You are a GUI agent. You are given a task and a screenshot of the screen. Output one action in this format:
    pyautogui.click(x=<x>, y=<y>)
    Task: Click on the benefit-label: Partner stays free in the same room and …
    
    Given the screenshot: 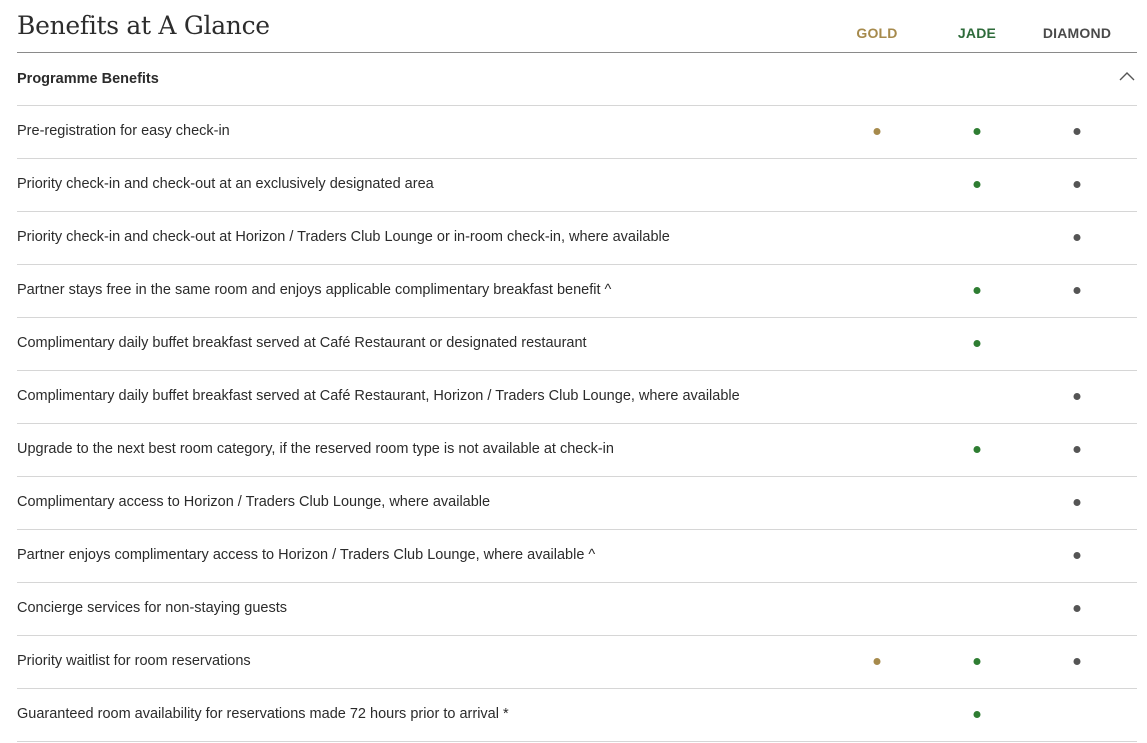 What is the action you would take?
    pyautogui.click(x=314, y=290)
    